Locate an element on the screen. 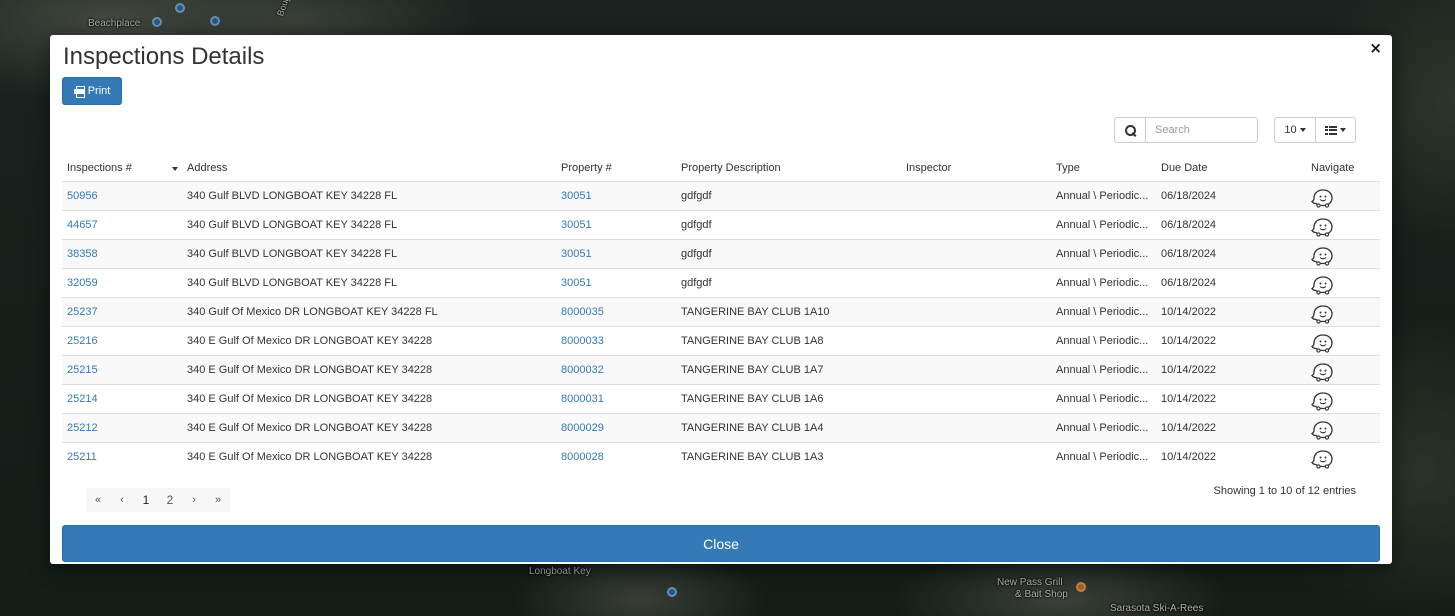 Image resolution: width=1455 pixels, height=616 pixels. pagination-prev: ‹ is located at coordinates (122, 500).